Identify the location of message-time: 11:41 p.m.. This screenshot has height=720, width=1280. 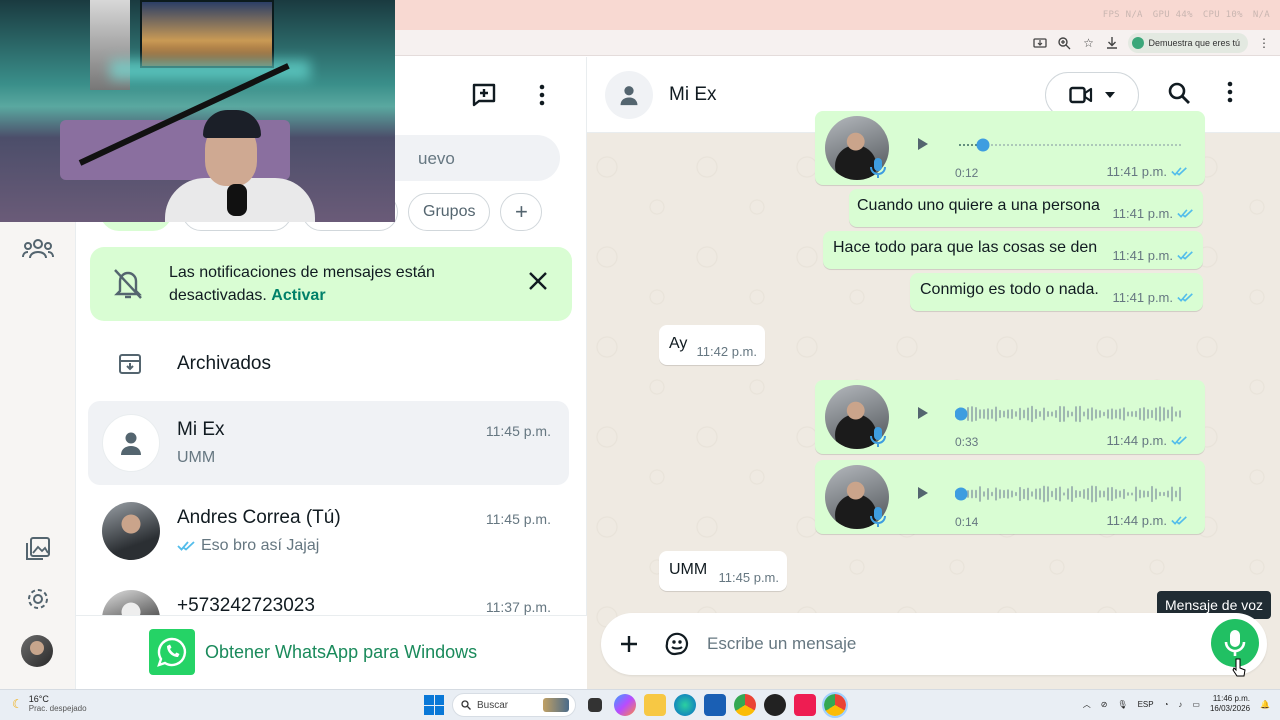
(1148, 171).